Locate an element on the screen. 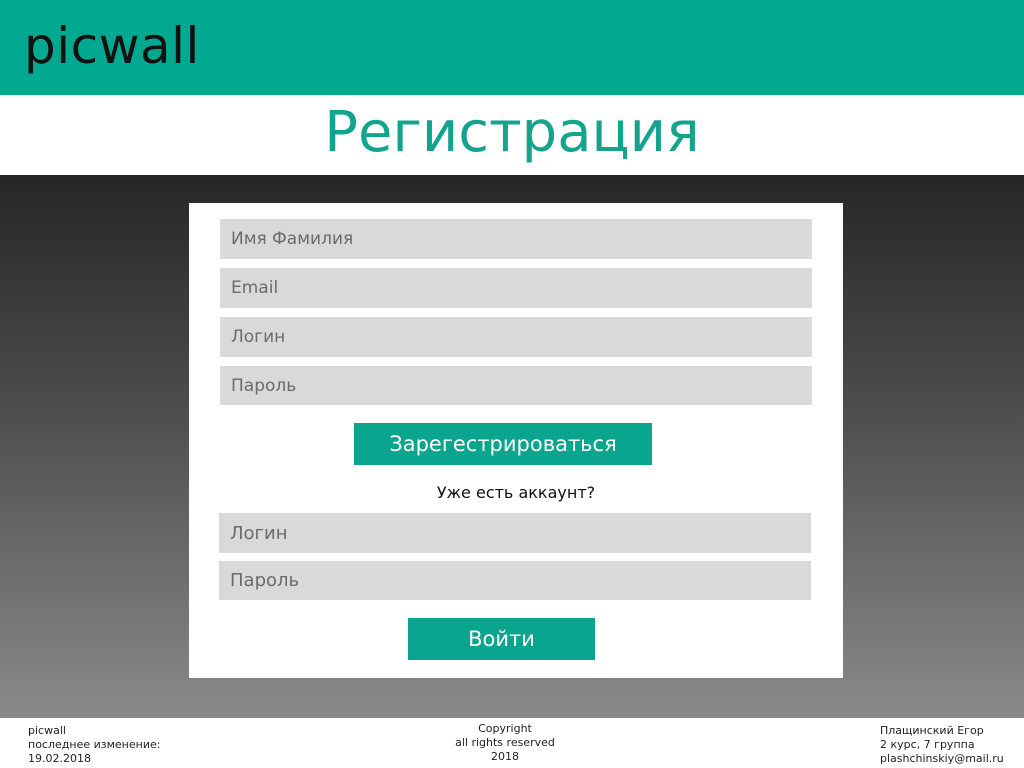 Image resolution: width=1024 pixels, height=768 pixels. title-band: Регистрация is located at coordinates (512, 135).